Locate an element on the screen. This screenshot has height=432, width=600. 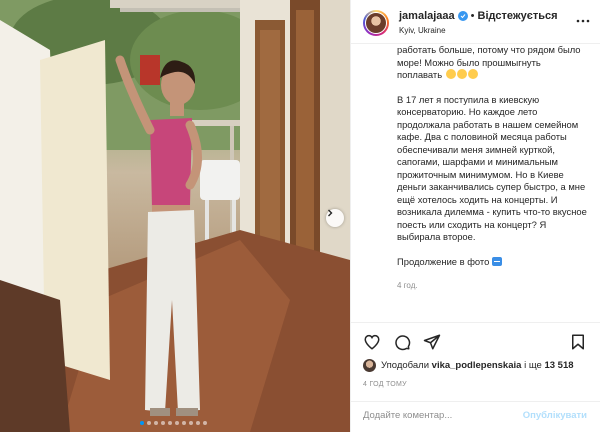
comment-bar: Опублікувати is located at coordinates (475, 416).